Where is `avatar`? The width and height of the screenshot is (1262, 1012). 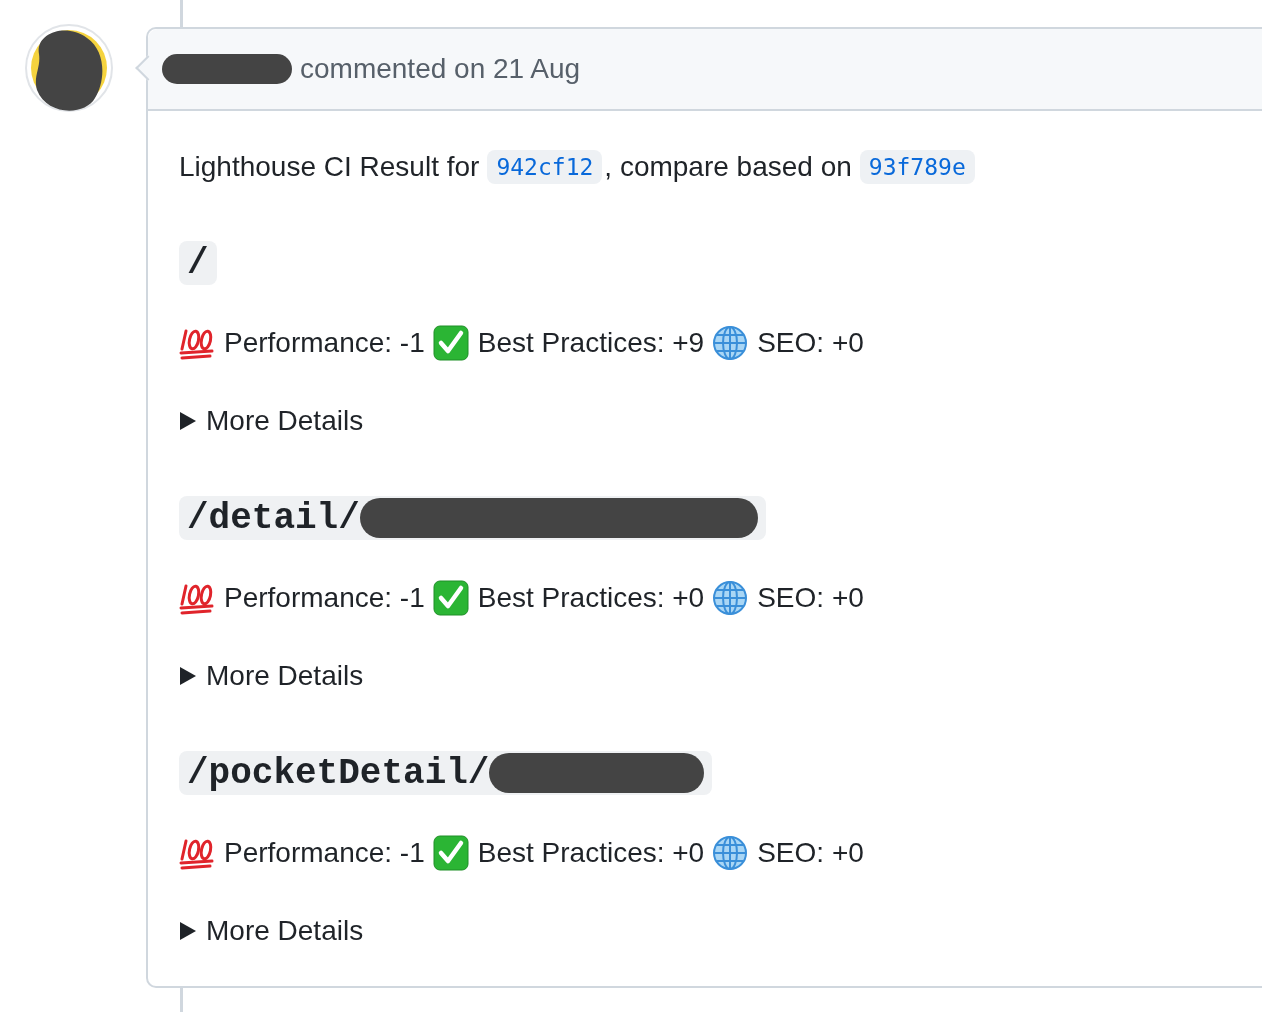 avatar is located at coordinates (69, 68).